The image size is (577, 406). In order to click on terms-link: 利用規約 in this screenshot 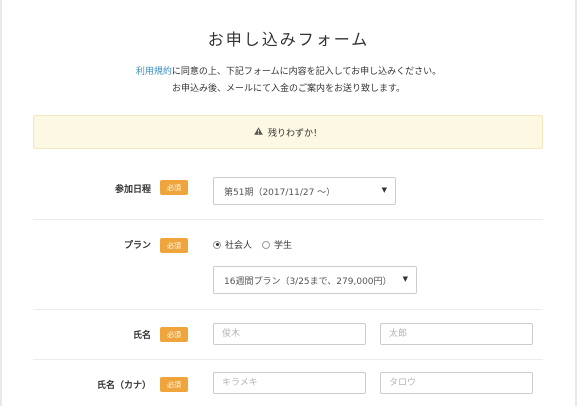, I will do `click(154, 72)`.